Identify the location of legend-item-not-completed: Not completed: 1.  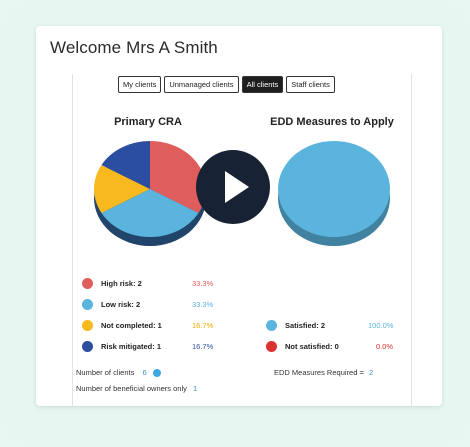
(122, 325).